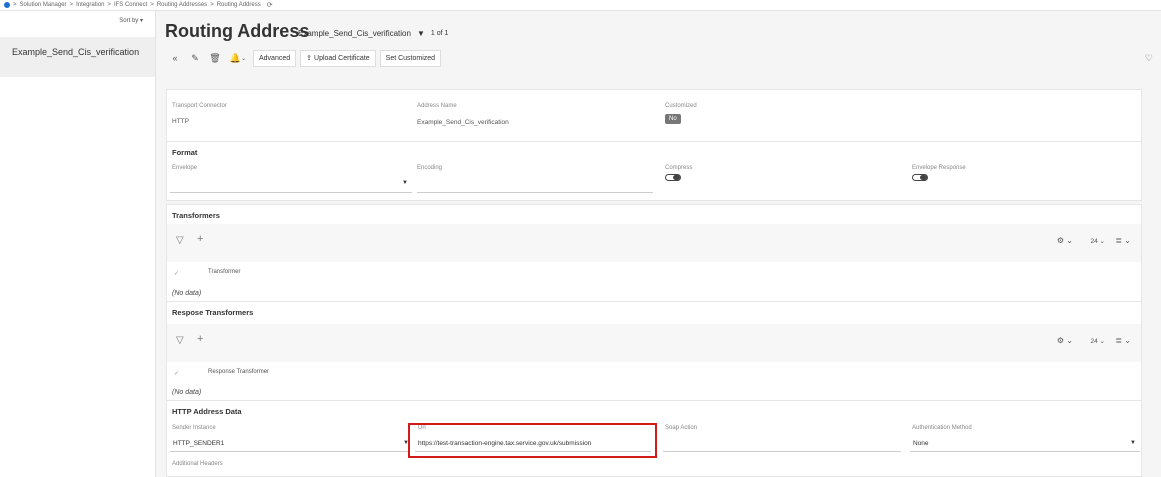 The image size is (1161, 477). What do you see at coordinates (309, 58) in the screenshot?
I see `upload-icon: ⇪` at bounding box center [309, 58].